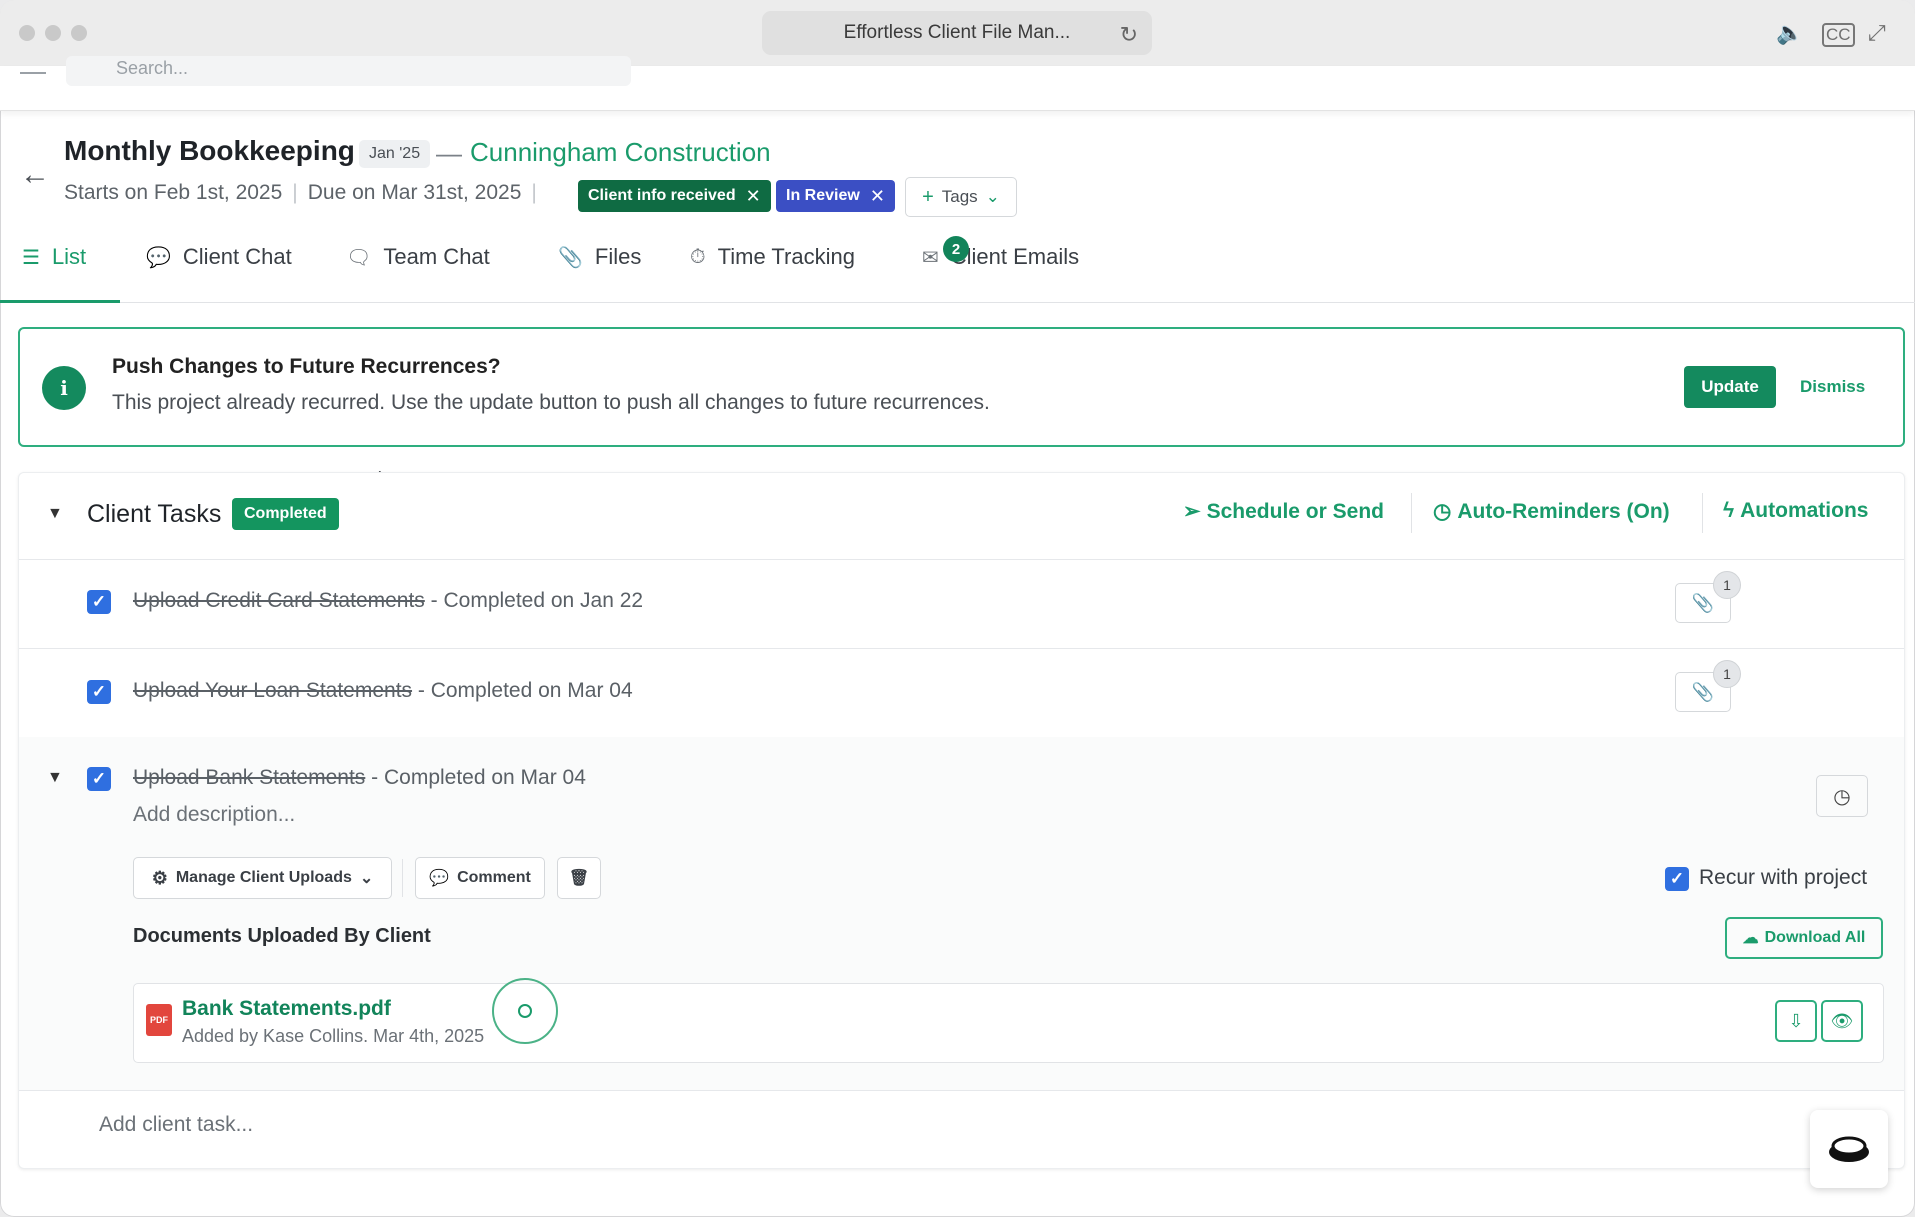 The image size is (1915, 1217). What do you see at coordinates (1192, 511) in the screenshot?
I see `send-icon: ➢` at bounding box center [1192, 511].